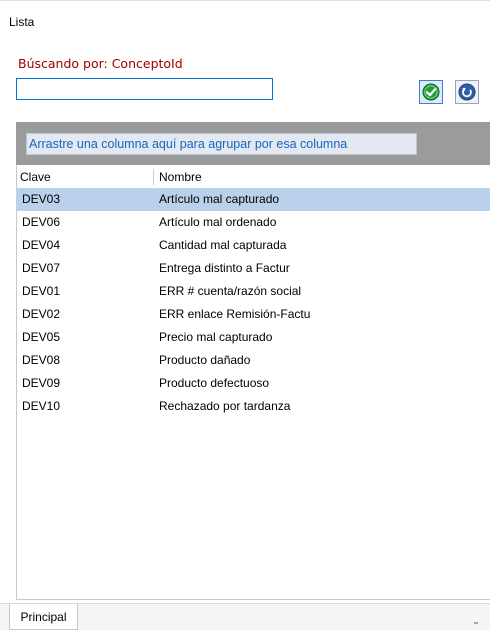 The image size is (490, 630). I want to click on cell-clave: DEV03, so click(41, 199).